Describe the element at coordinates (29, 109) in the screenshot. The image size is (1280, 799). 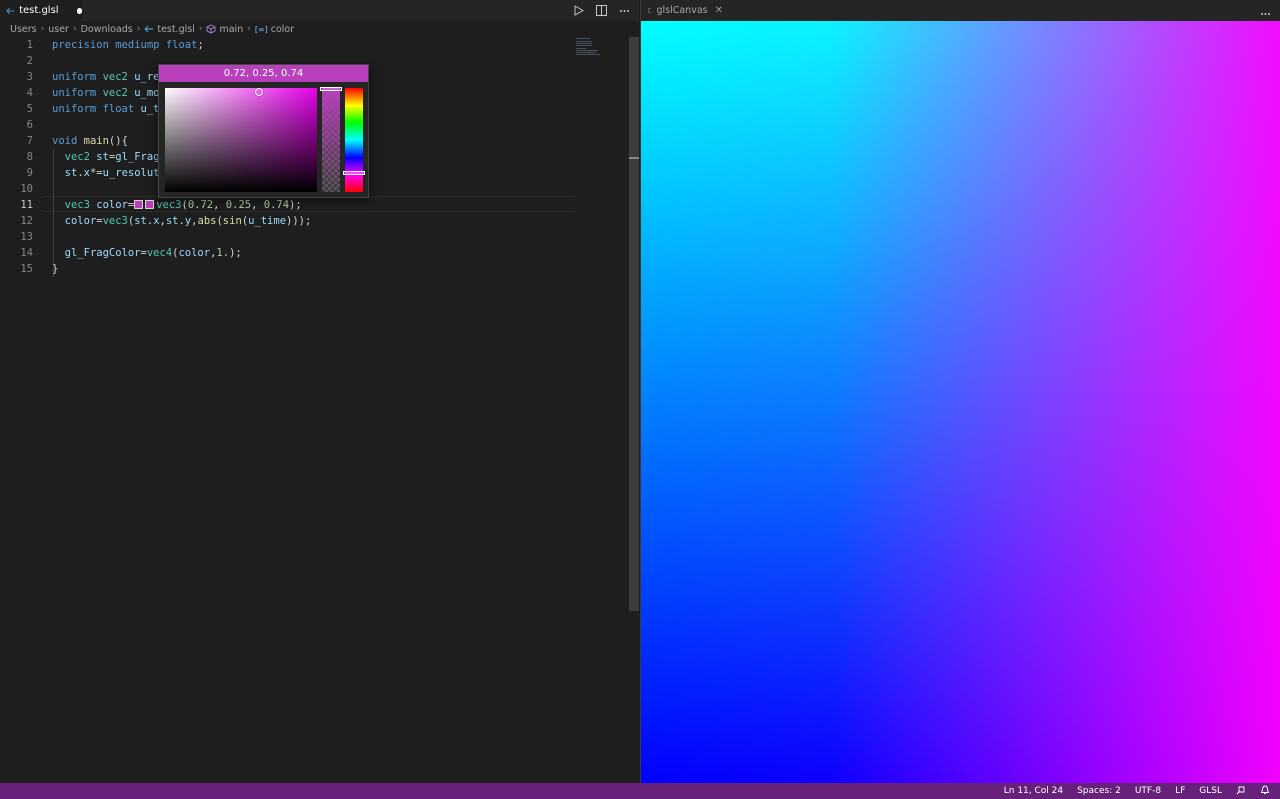
I see `line-number: 5` at that location.